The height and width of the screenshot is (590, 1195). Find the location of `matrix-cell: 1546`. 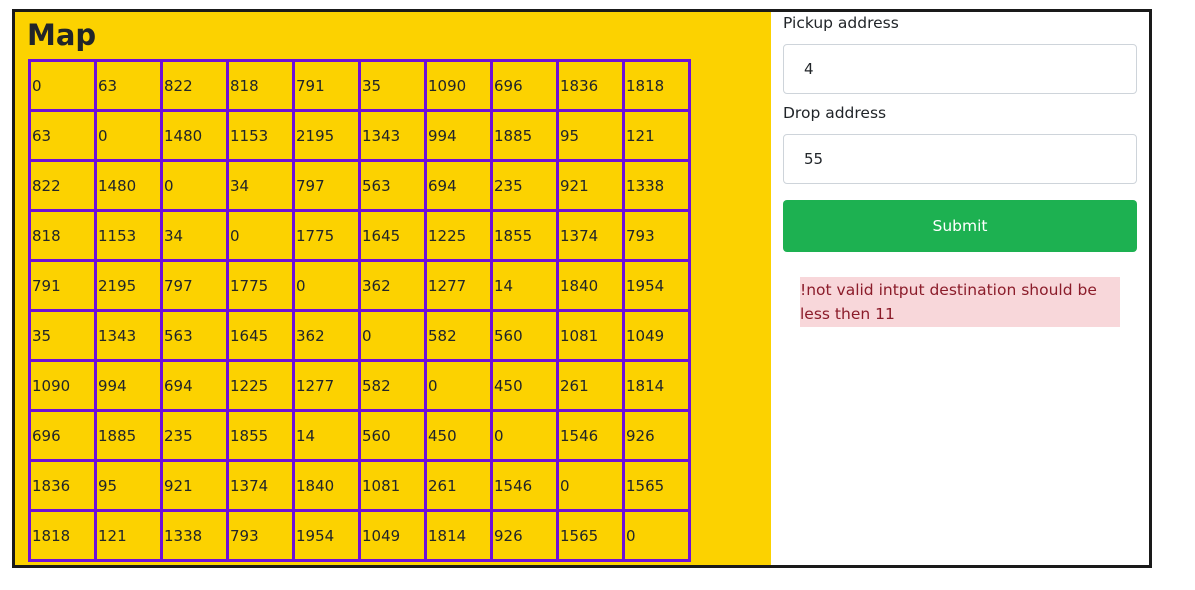

matrix-cell: 1546 is located at coordinates (524, 485).